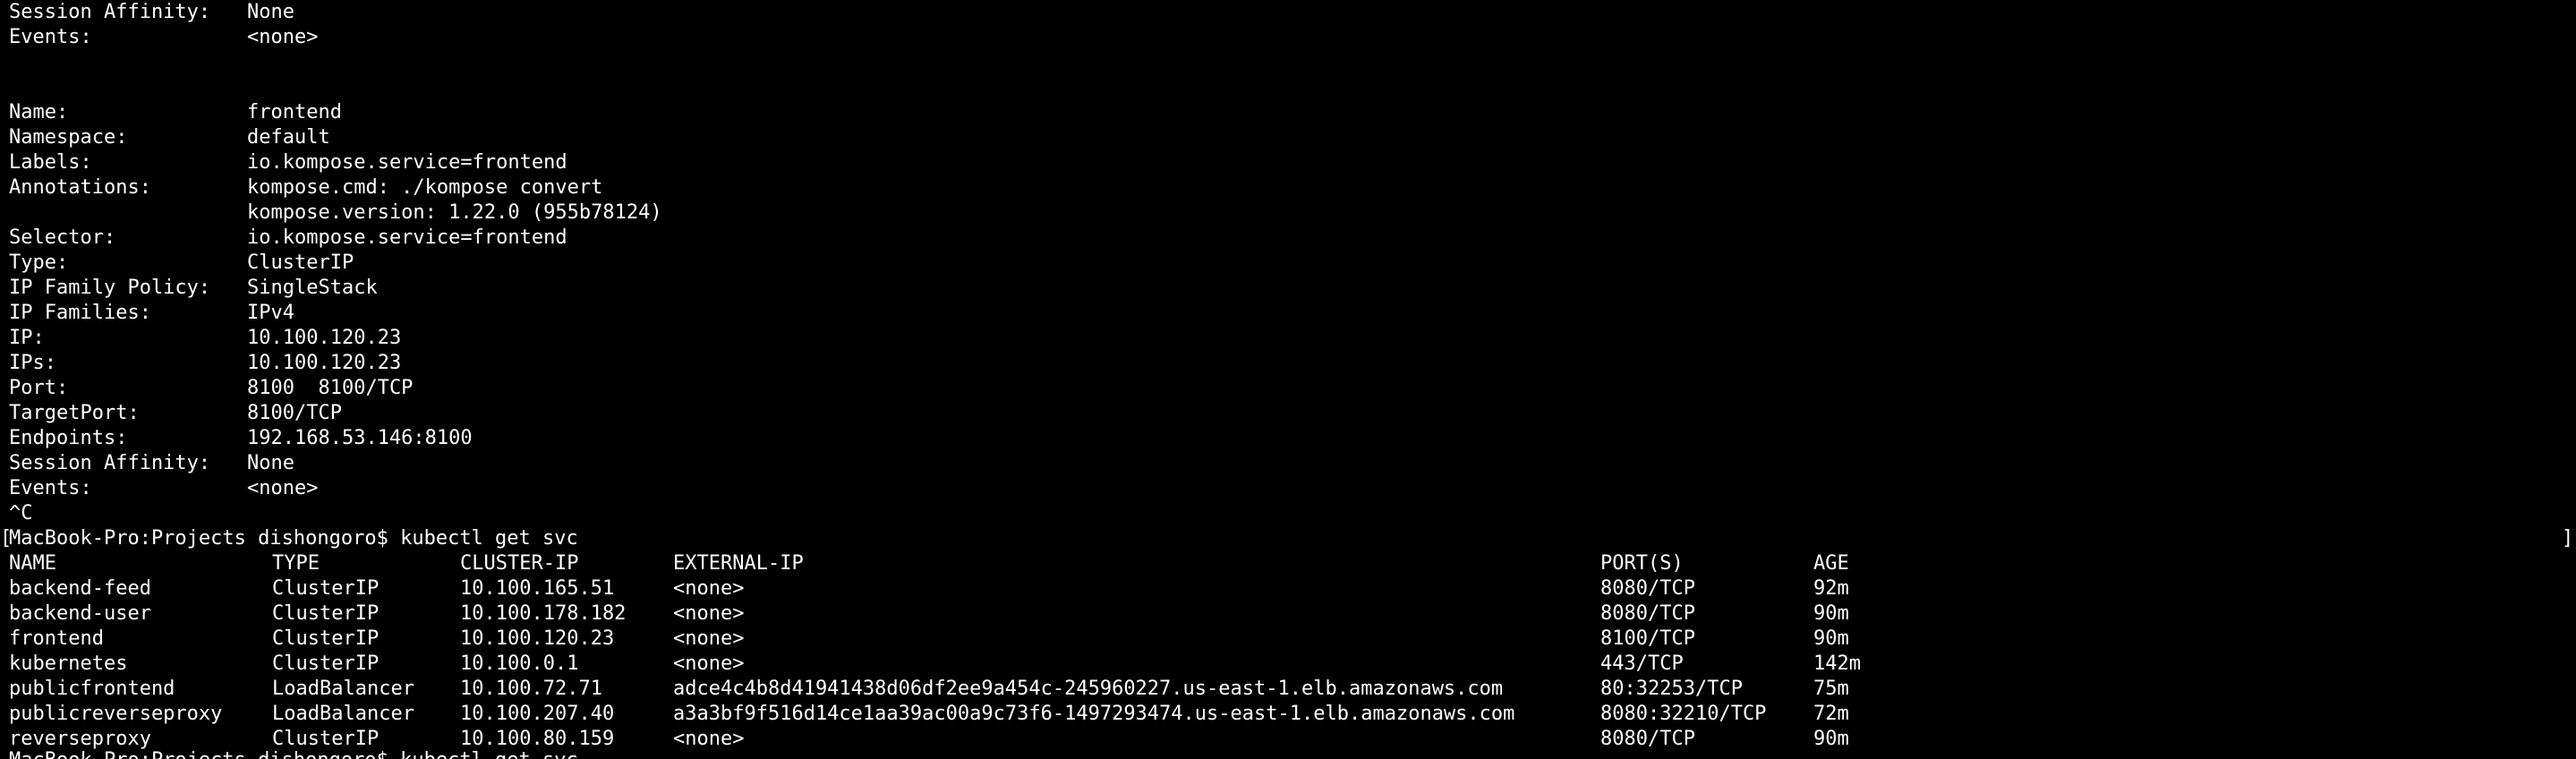 This screenshot has width=2576, height=759. I want to click on column-header: EXTERNAL-IP, so click(738, 563).